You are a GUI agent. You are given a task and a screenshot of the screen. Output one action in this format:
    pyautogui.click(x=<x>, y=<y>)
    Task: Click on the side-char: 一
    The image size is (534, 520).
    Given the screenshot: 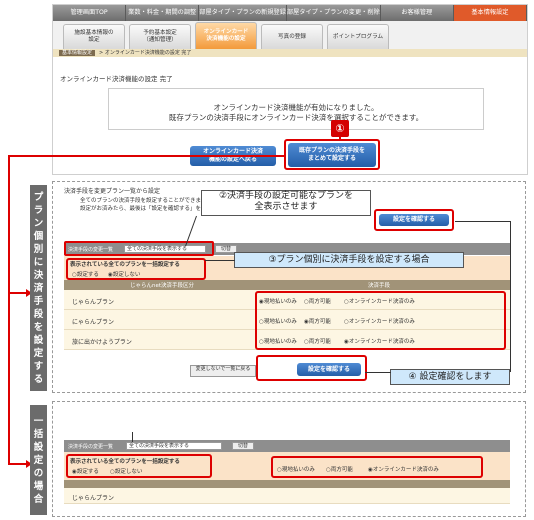 What is the action you would take?
    pyautogui.click(x=38, y=421)
    